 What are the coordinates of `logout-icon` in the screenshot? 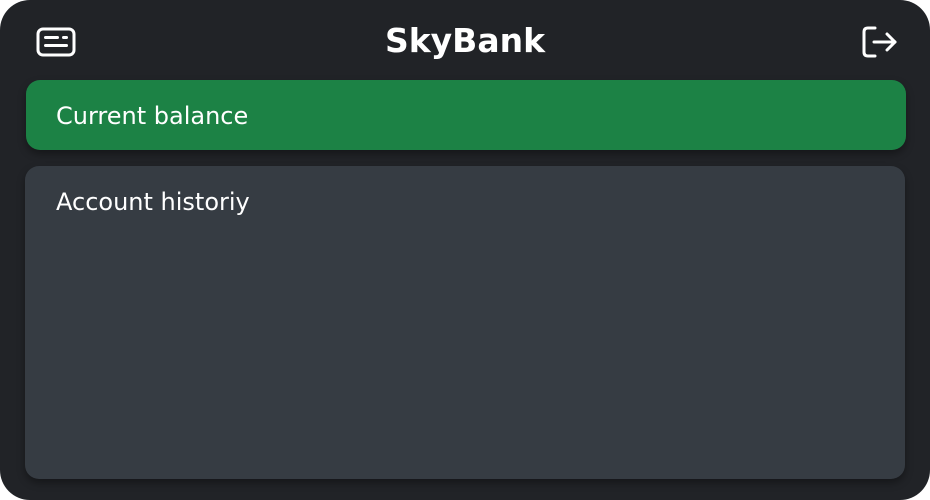 It's located at (880, 42).